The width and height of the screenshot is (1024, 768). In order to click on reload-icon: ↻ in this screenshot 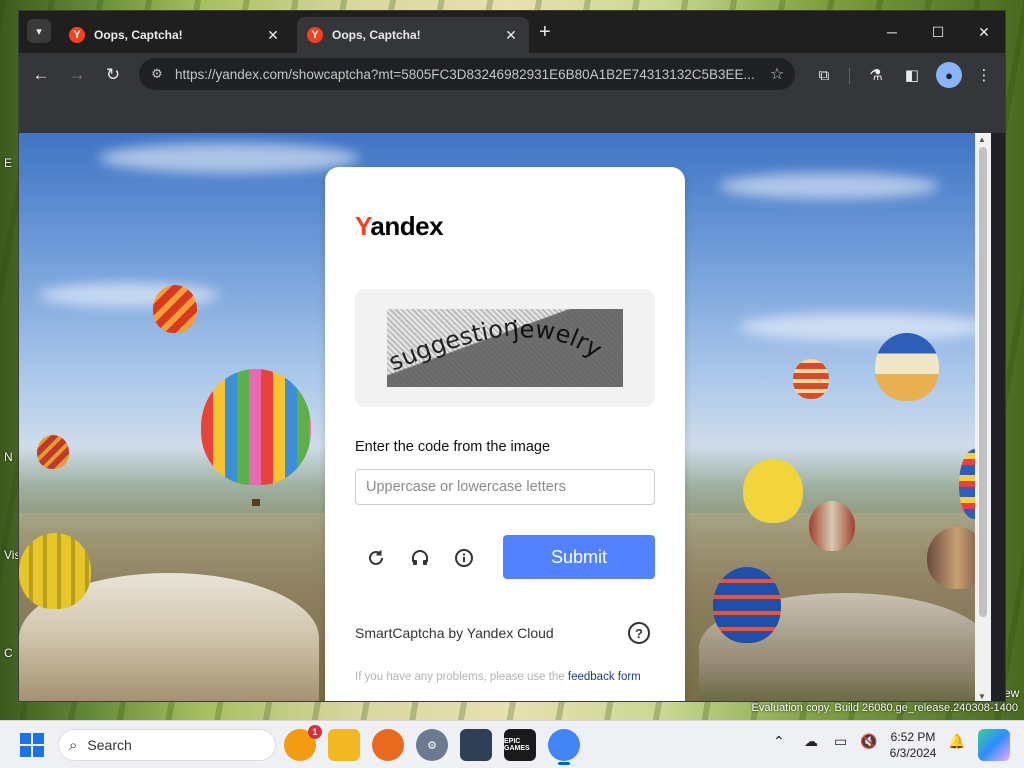, I will do `click(113, 74)`.